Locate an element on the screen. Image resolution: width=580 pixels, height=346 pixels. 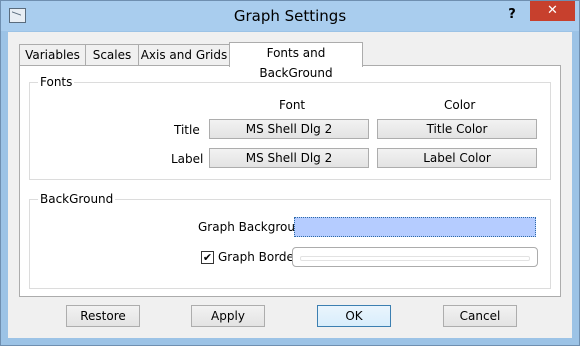
background-group-label: BackGround is located at coordinates (77, 199).